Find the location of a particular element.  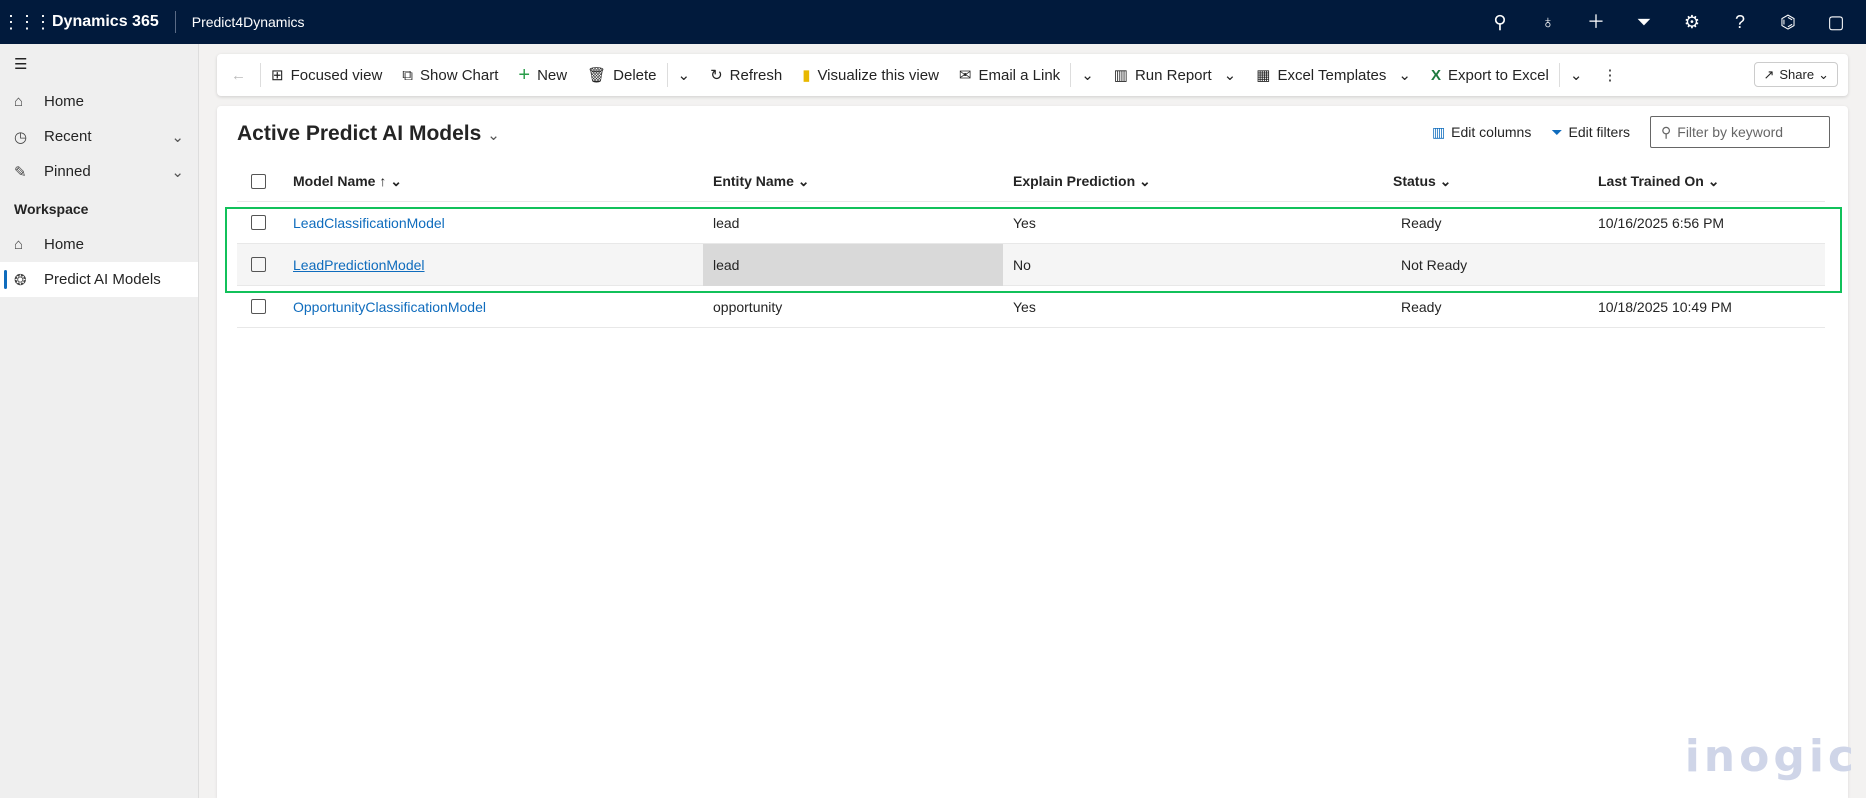

edit-columns-button: ▥ Edit columns is located at coordinates (1481, 132).